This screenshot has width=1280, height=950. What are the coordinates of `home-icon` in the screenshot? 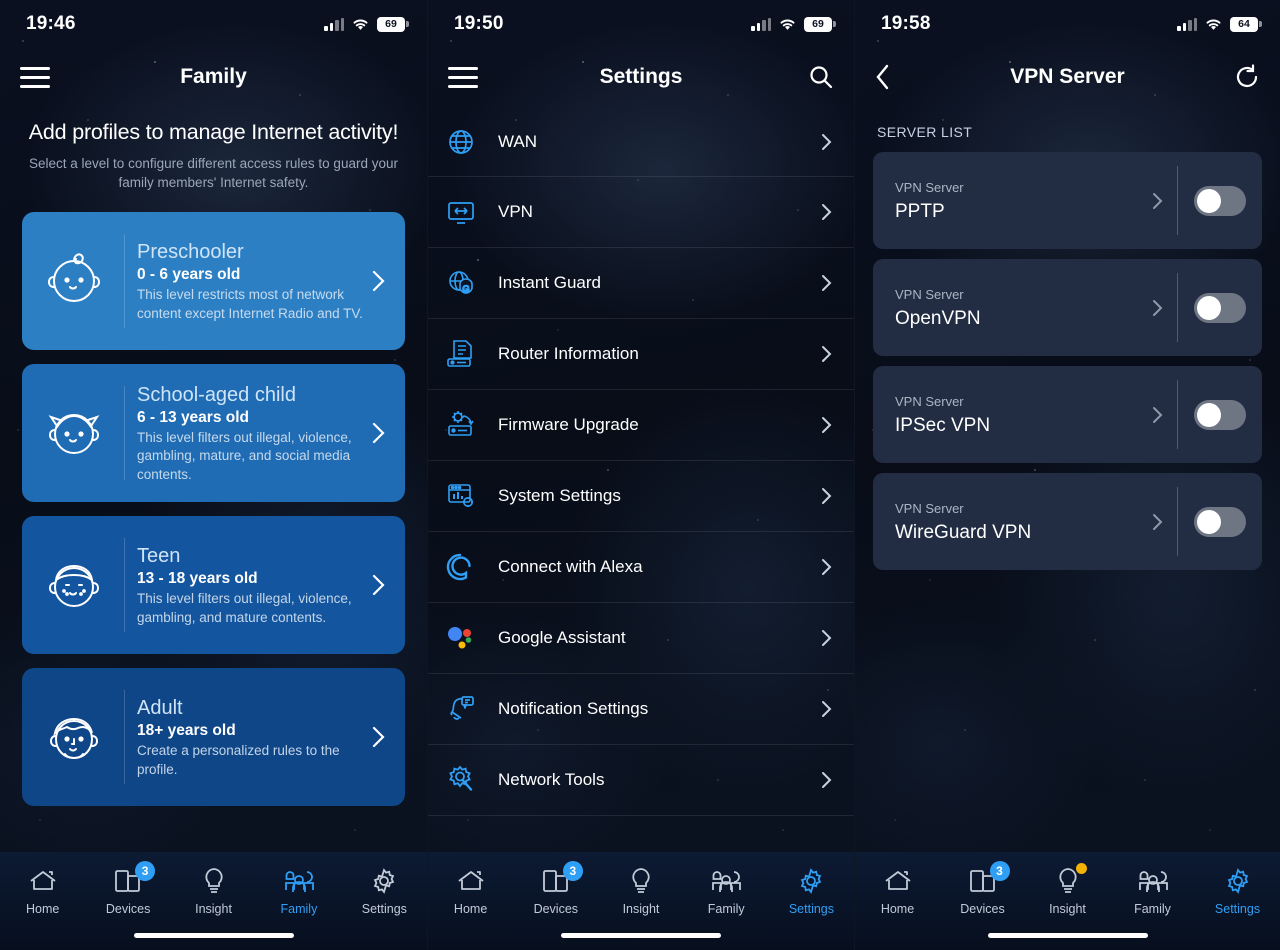 It's located at (898, 881).